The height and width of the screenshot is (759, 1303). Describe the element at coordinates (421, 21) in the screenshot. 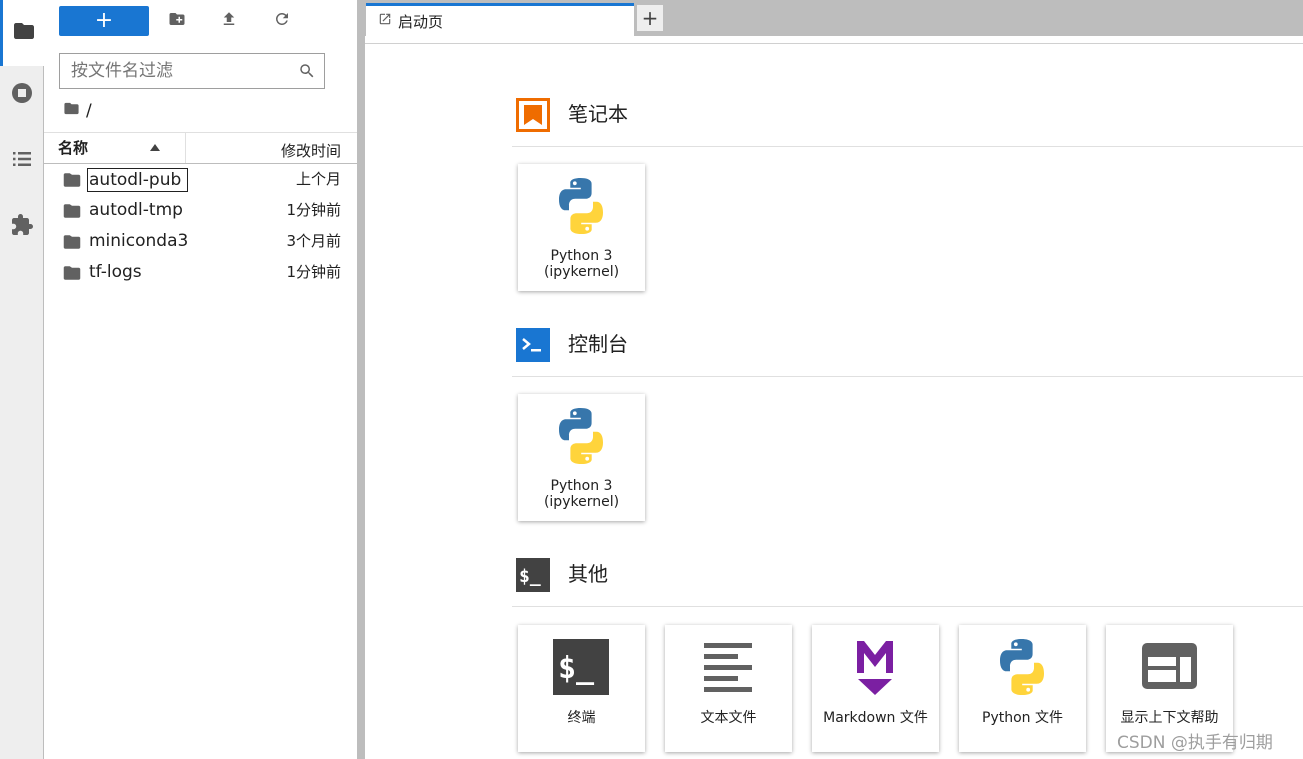

I see `tab-label: 启动页` at that location.